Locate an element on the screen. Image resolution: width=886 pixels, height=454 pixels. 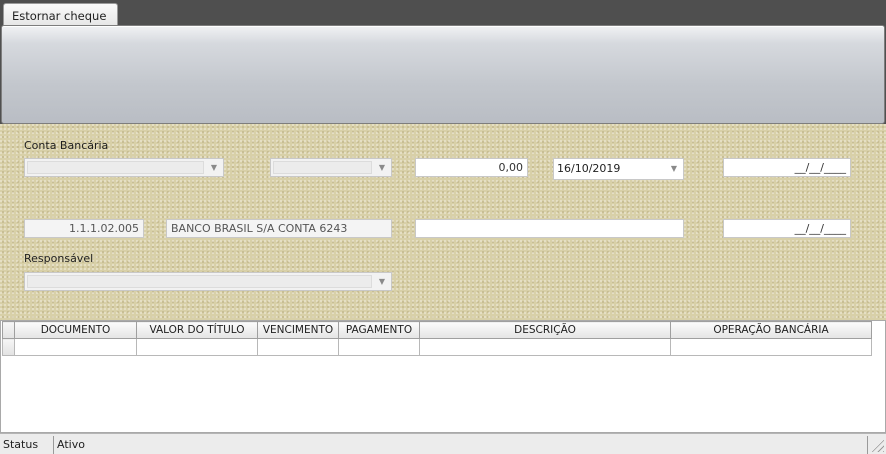
conta-bancaria-combo: ▼ is located at coordinates (124, 167).